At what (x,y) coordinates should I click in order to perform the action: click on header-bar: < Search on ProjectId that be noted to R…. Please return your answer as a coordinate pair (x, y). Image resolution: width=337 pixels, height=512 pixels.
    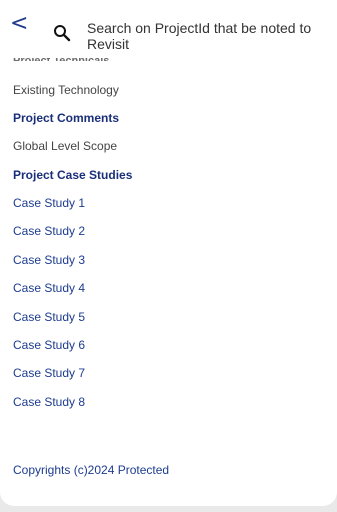
    Looking at the image, I should click on (168, 29).